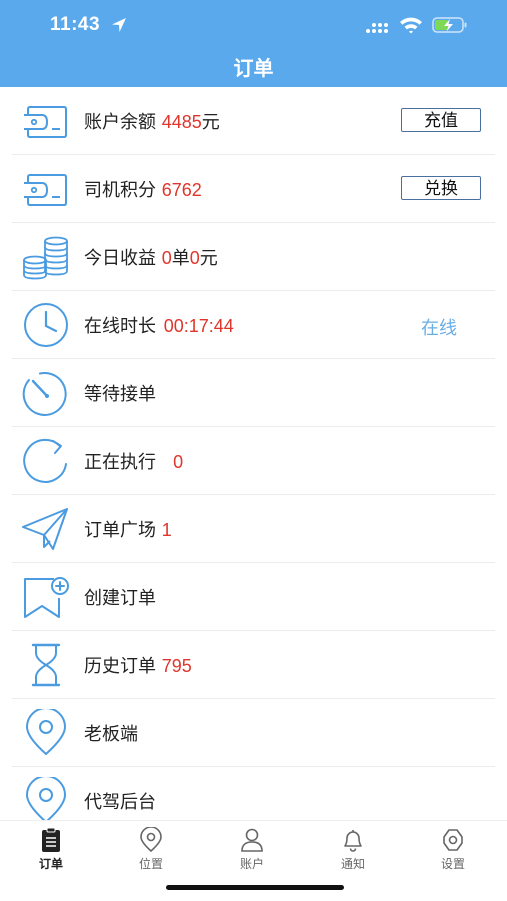 The image size is (507, 901). What do you see at coordinates (120, 666) in the screenshot?
I see `order-history-label: 历史订单` at bounding box center [120, 666].